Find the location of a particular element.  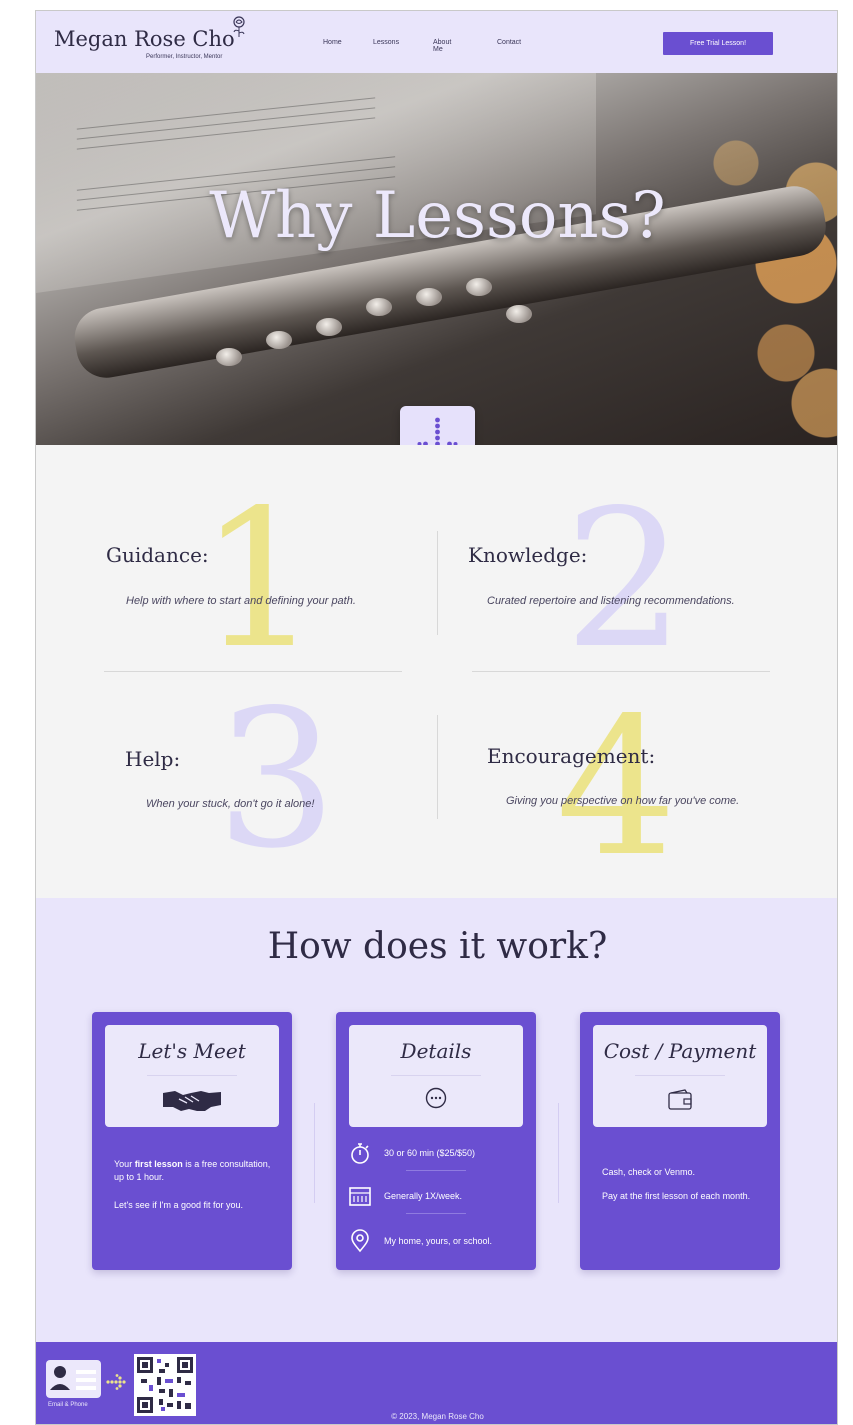

nav-about-me: About Me is located at coordinates (442, 46).